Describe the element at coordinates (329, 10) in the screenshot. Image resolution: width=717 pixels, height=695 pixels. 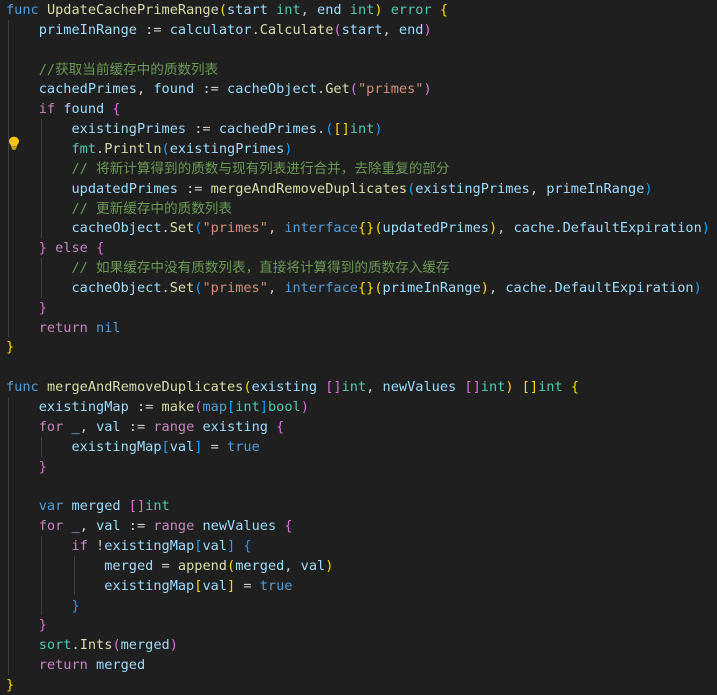
I see `code-token: end` at that location.